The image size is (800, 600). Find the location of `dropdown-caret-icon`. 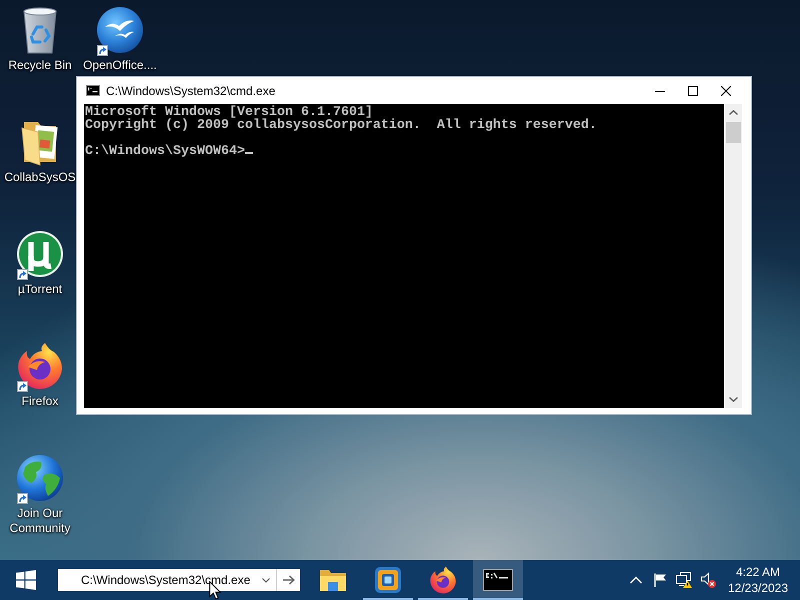

dropdown-caret-icon is located at coordinates (266, 580).